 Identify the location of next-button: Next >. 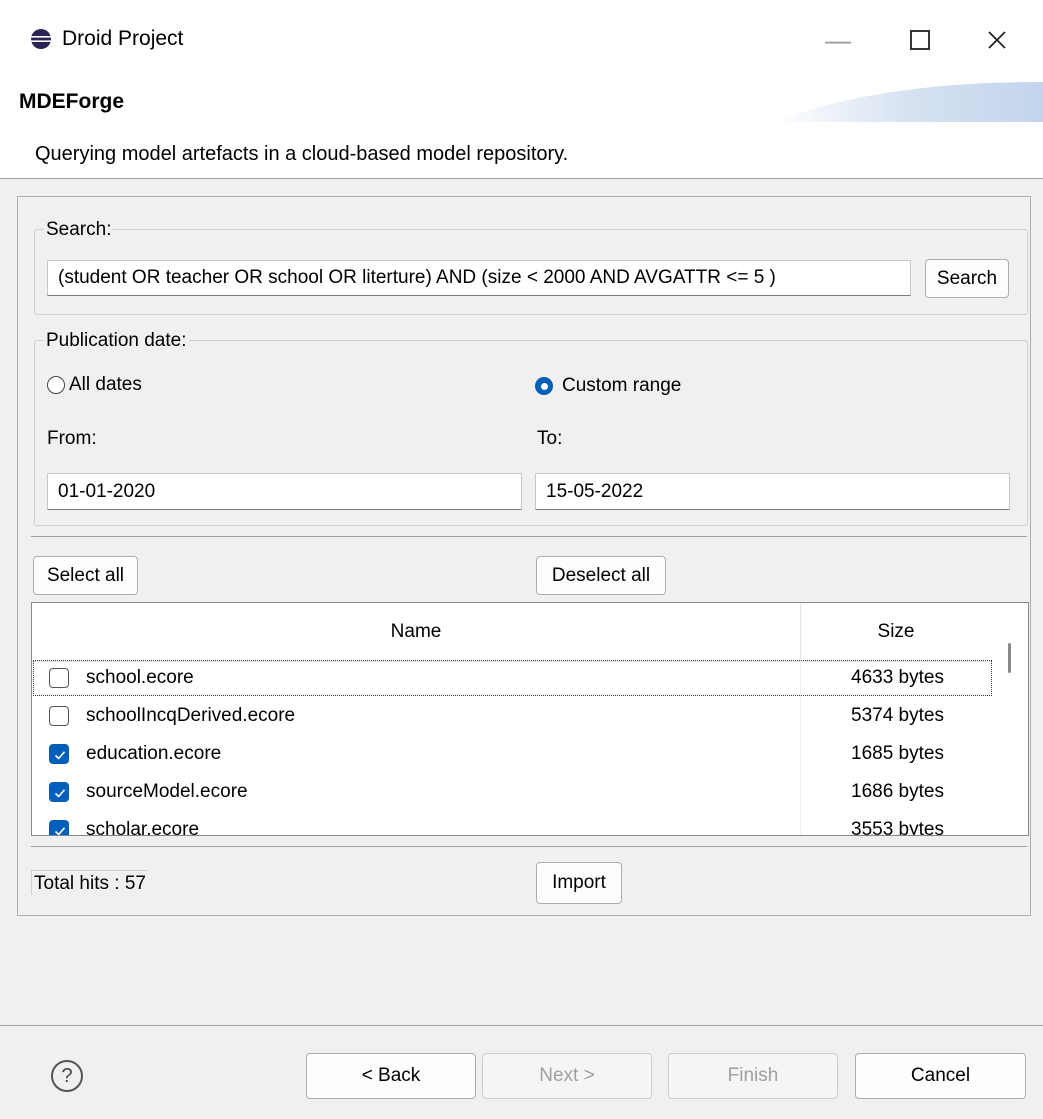
(567, 1076).